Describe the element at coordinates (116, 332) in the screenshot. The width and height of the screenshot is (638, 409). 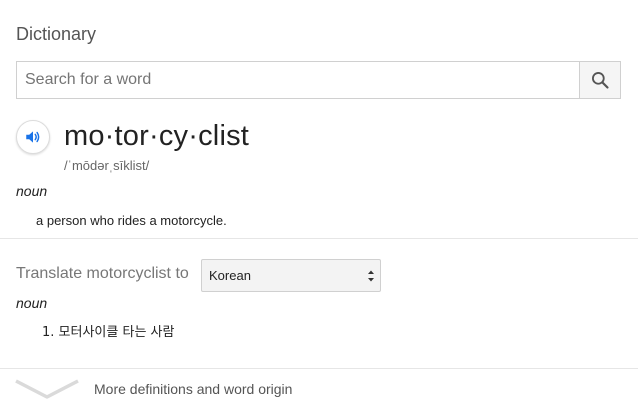
I see `translation-text: 모터사이클 타는 사람` at that location.